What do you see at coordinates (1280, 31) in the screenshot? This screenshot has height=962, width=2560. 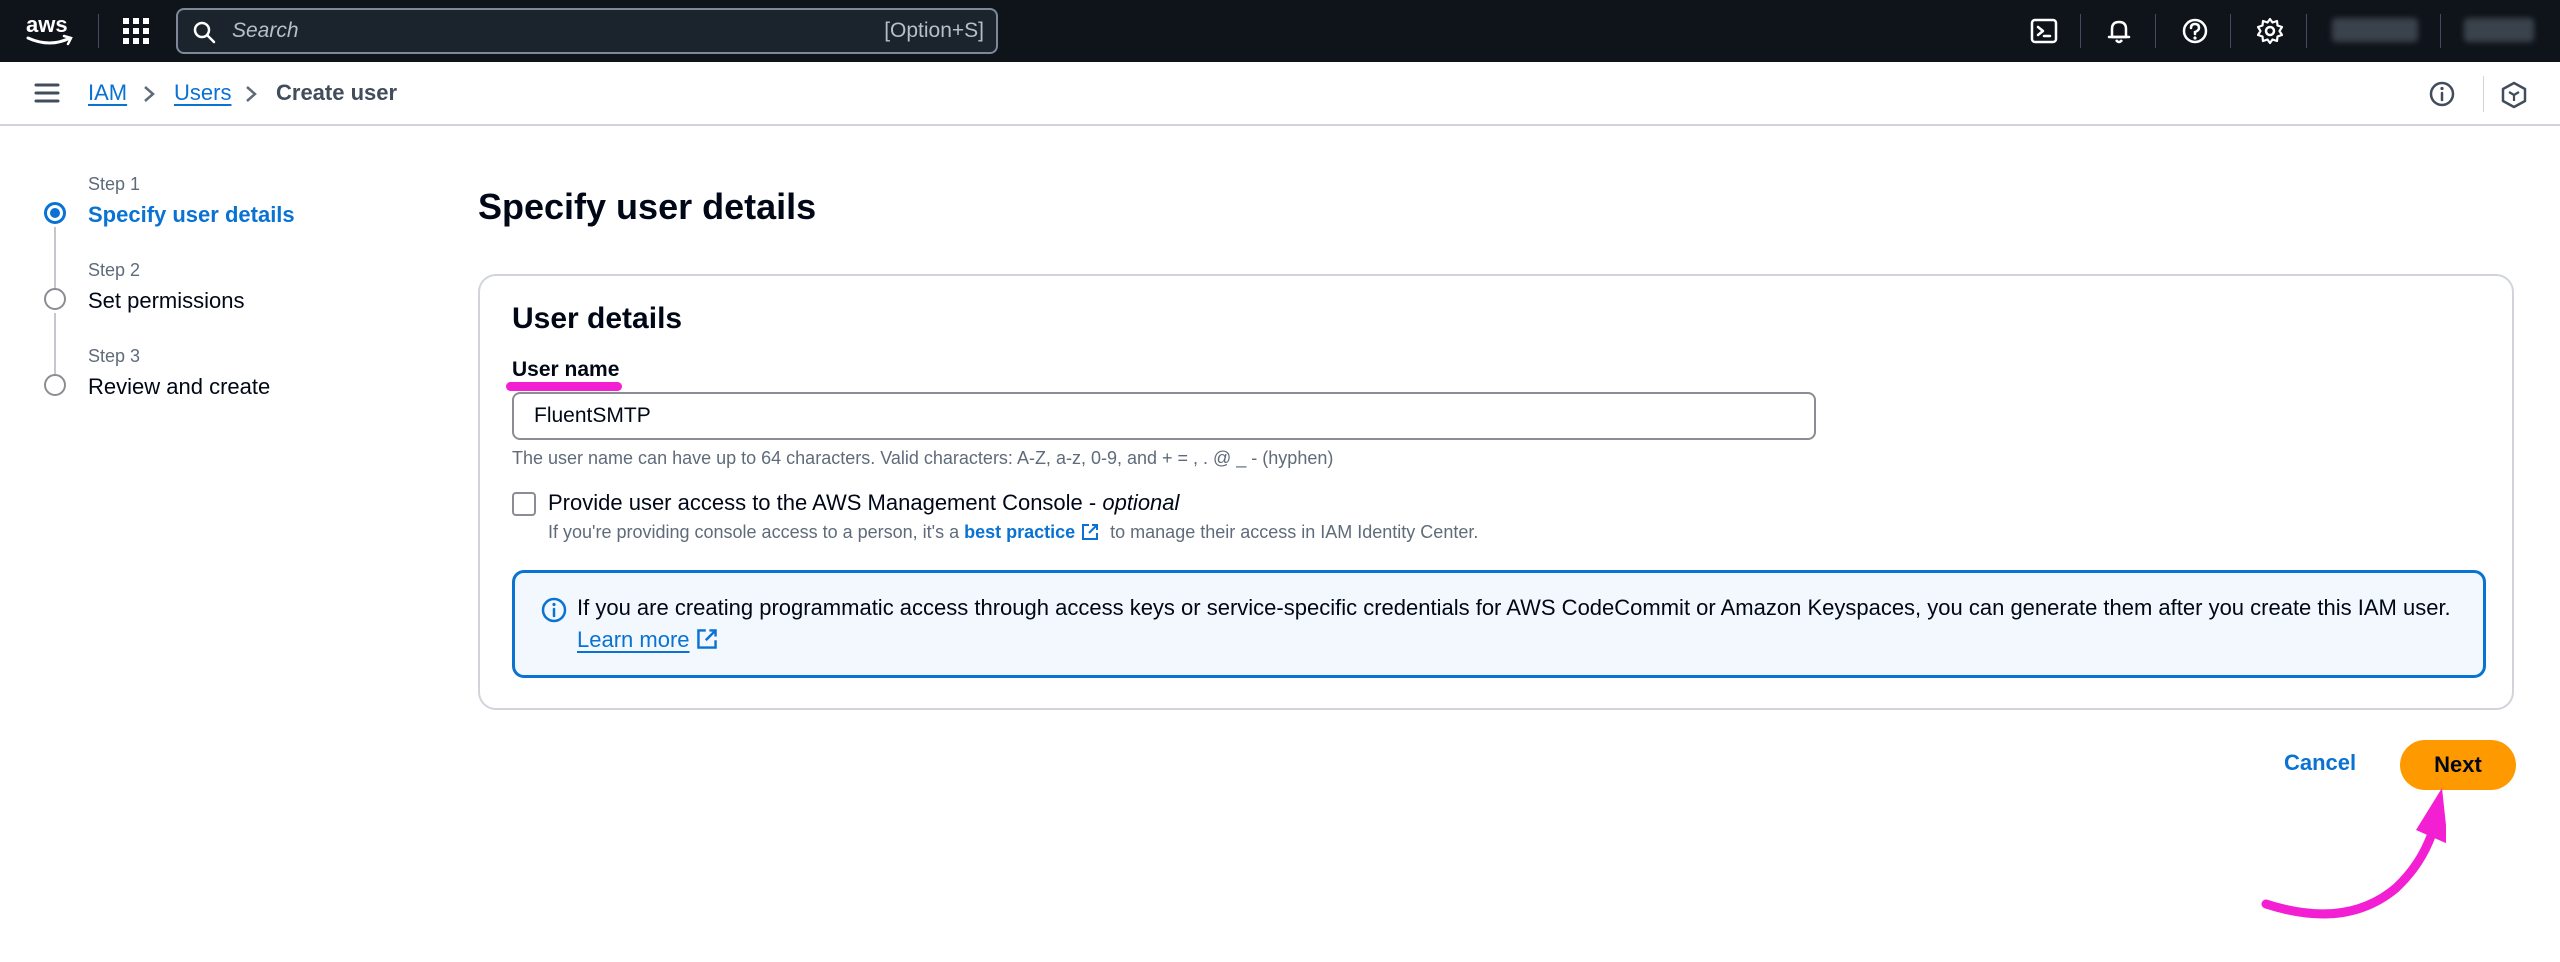 I see `top-navigation-bar: aws [Option+S]` at bounding box center [1280, 31].